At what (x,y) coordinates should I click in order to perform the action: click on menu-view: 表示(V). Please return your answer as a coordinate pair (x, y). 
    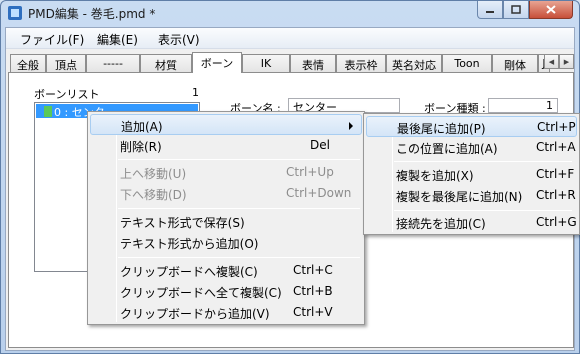
    Looking at the image, I should click on (179, 39).